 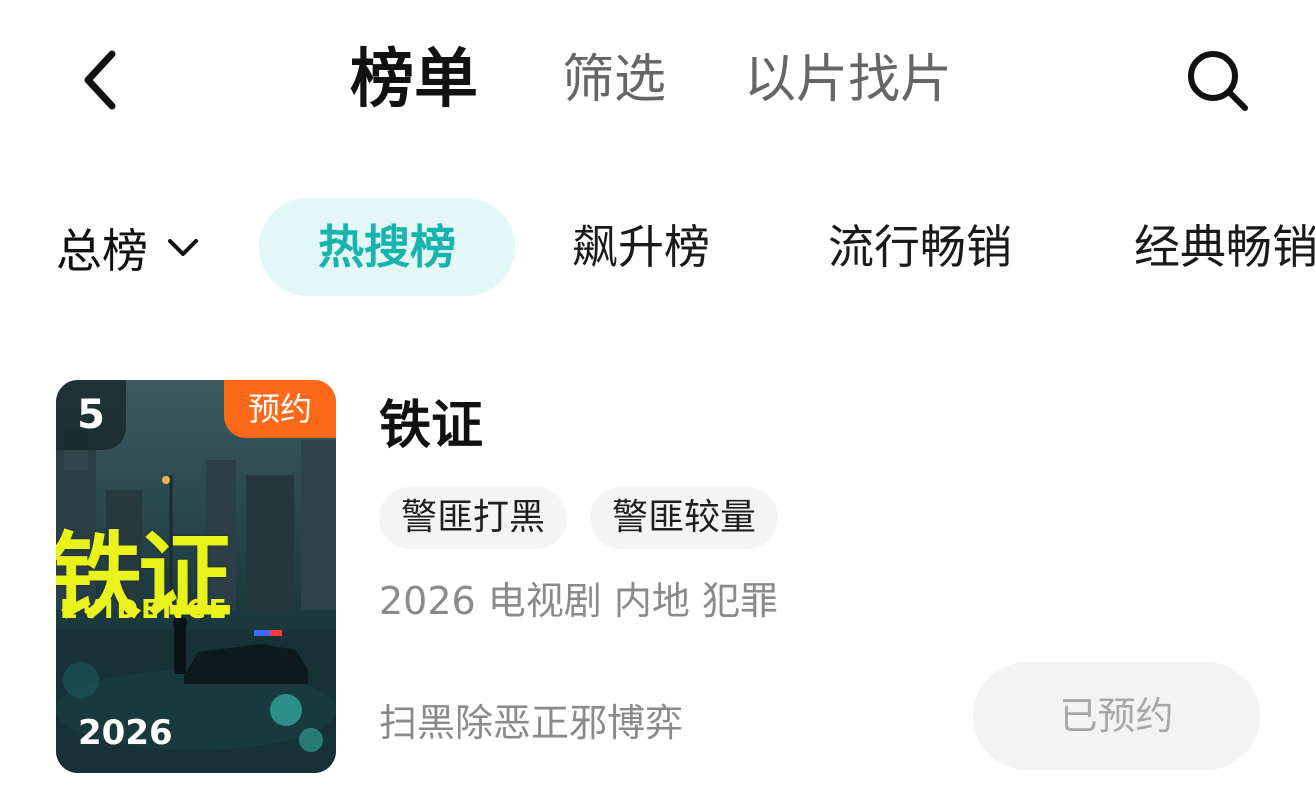 I want to click on item-meta: 2026 电视剧 内地 犯罪, so click(x=578, y=601).